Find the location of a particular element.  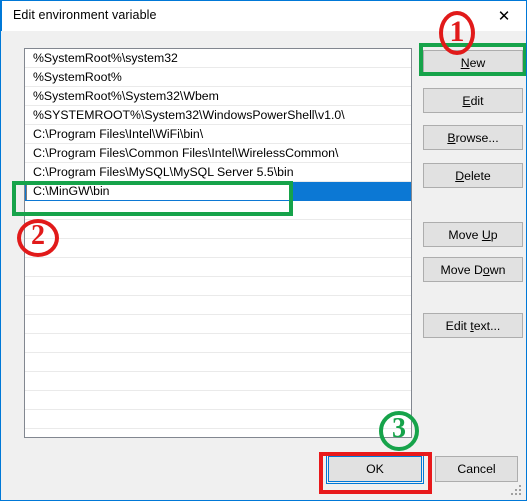

close-button: ✕ is located at coordinates (503, 16).